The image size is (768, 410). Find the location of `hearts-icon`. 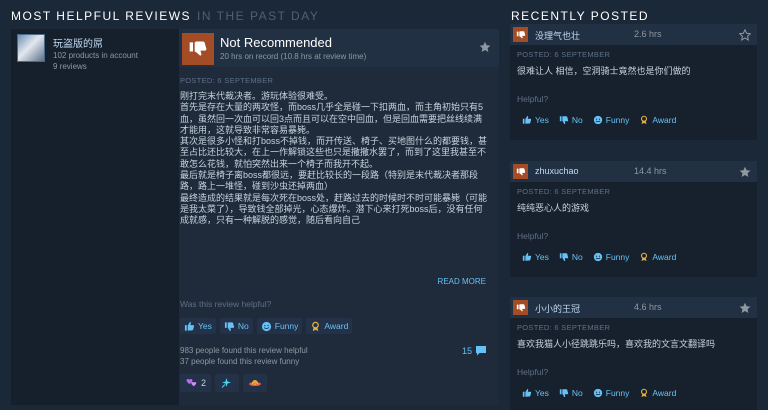

hearts-icon is located at coordinates (191, 383).